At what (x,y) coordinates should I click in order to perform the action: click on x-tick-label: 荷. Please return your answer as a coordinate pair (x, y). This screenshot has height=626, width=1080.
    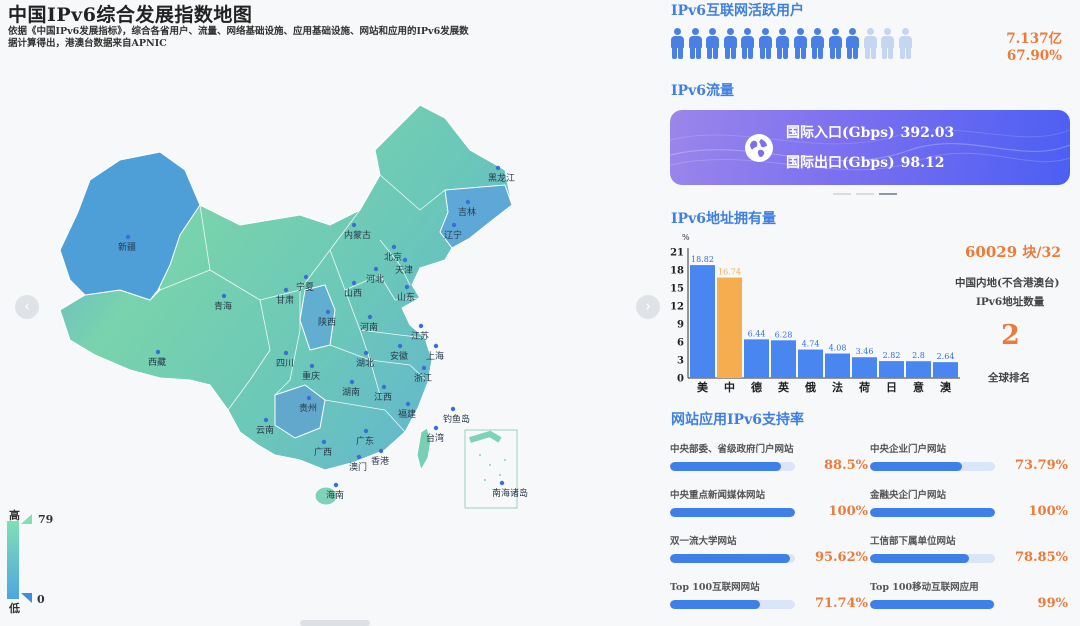
    Looking at the image, I should click on (864, 387).